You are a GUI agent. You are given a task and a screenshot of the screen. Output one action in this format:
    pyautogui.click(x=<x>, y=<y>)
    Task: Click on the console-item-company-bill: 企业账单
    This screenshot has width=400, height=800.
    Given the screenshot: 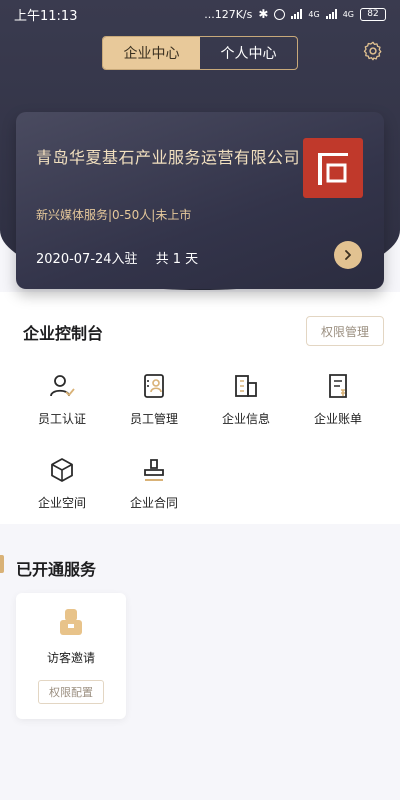 What is the action you would take?
    pyautogui.click(x=338, y=407)
    